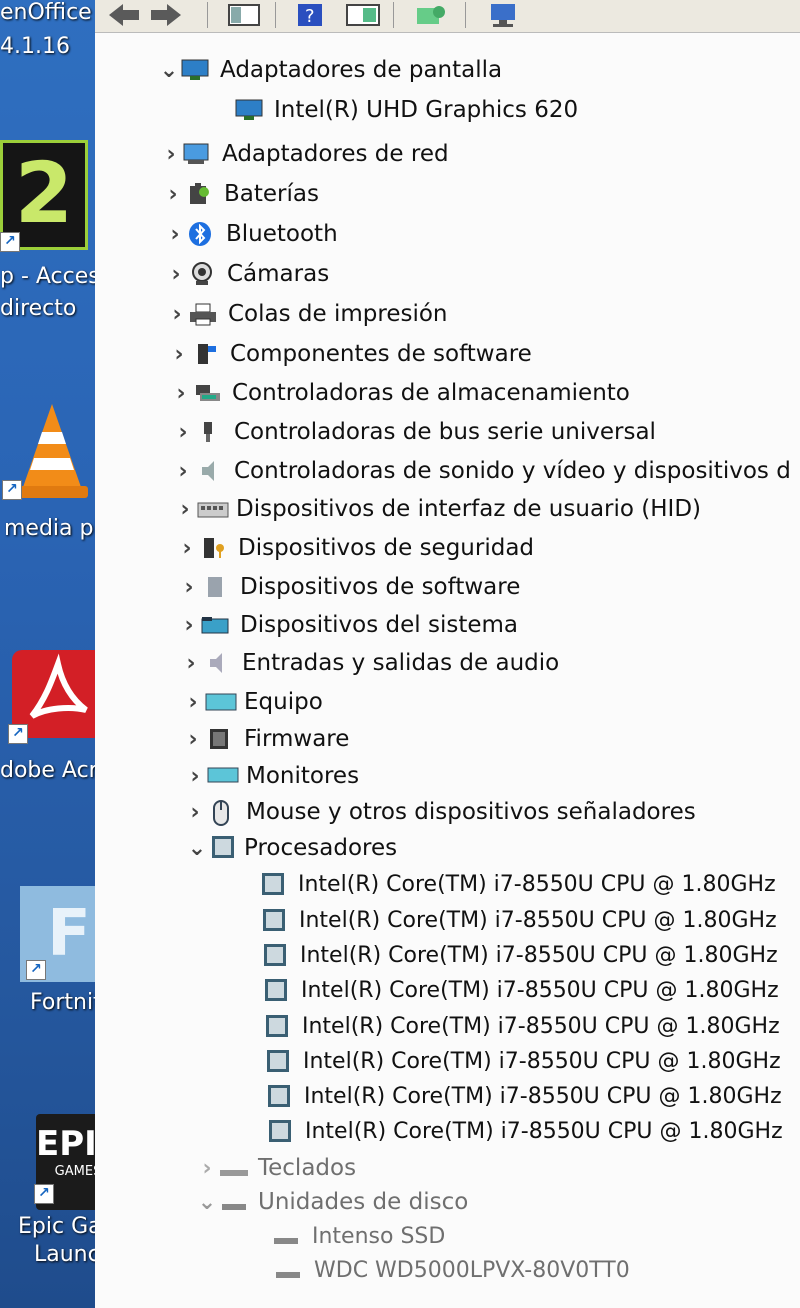  What do you see at coordinates (213, 548) in the screenshot?
I see `security-device-icon` at bounding box center [213, 548].